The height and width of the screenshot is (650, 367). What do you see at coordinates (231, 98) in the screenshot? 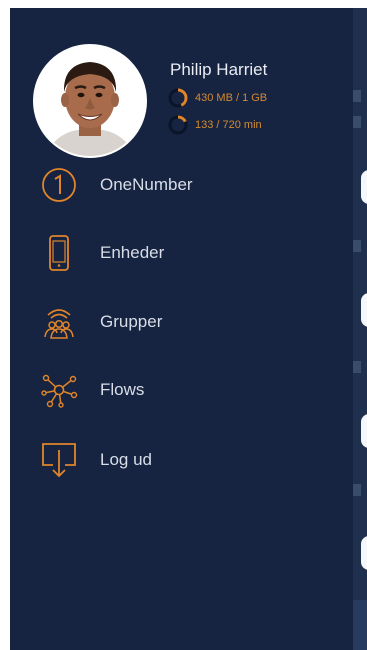
I see `data-usage-label: 430 MB / 1 GB` at bounding box center [231, 98].